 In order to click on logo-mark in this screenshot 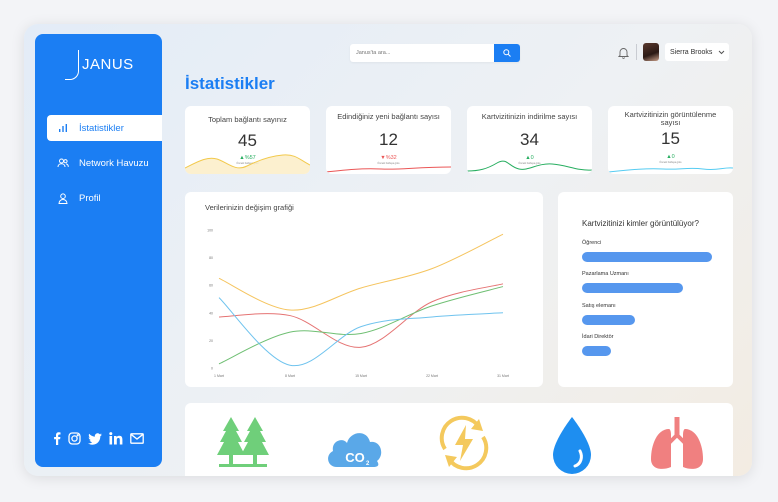, I will do `click(72, 65)`.